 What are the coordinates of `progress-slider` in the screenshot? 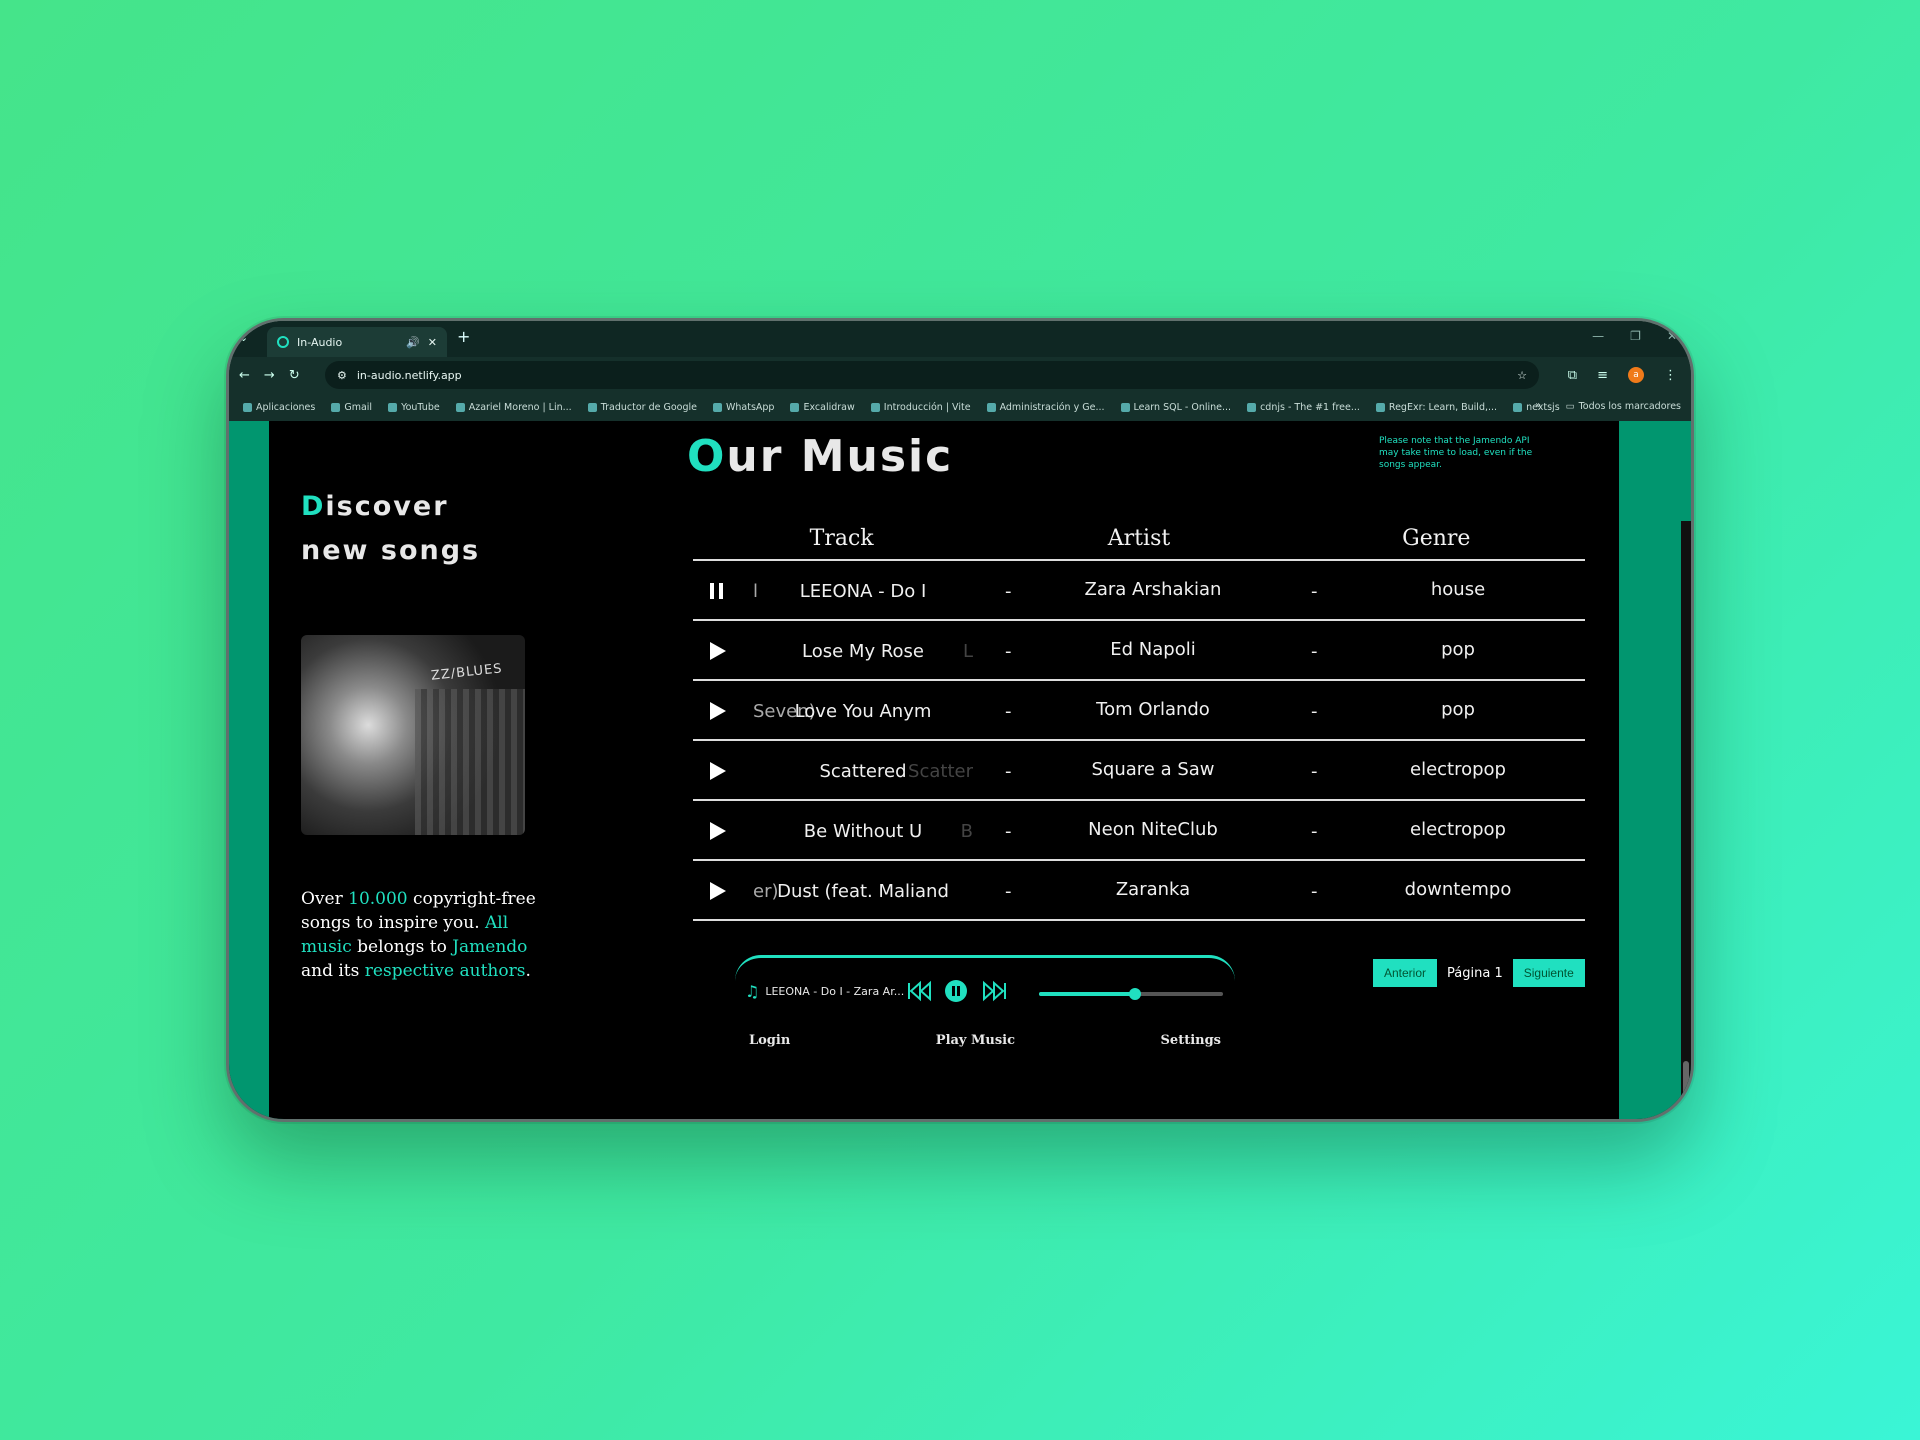 It's located at (1131, 994).